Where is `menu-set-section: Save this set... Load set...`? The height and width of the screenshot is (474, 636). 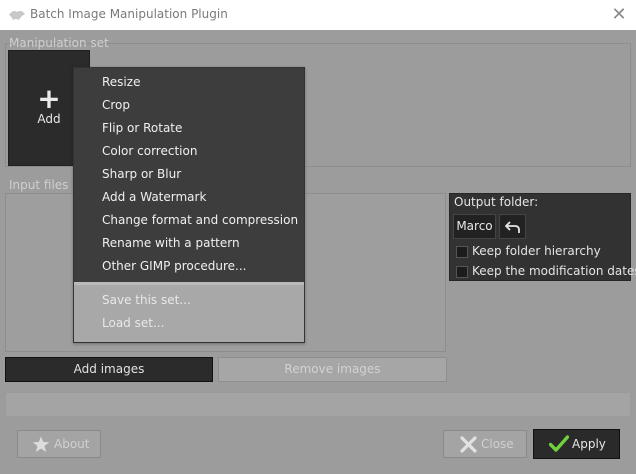 menu-set-section: Save this set... Load set... is located at coordinates (189, 313).